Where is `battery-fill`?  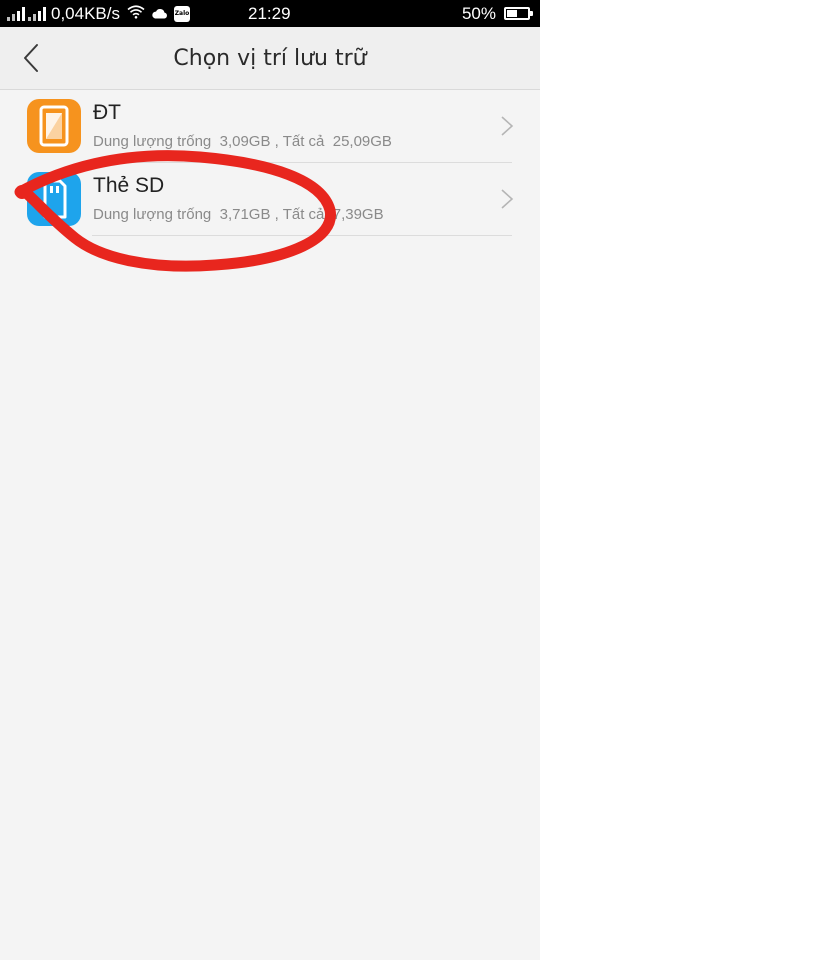 battery-fill is located at coordinates (512, 13).